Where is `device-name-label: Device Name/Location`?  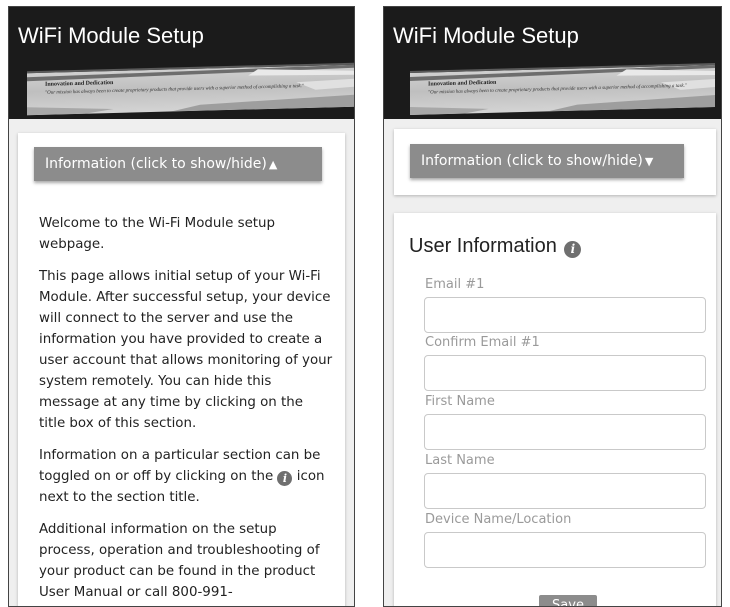 device-name-label: Device Name/Location is located at coordinates (498, 519).